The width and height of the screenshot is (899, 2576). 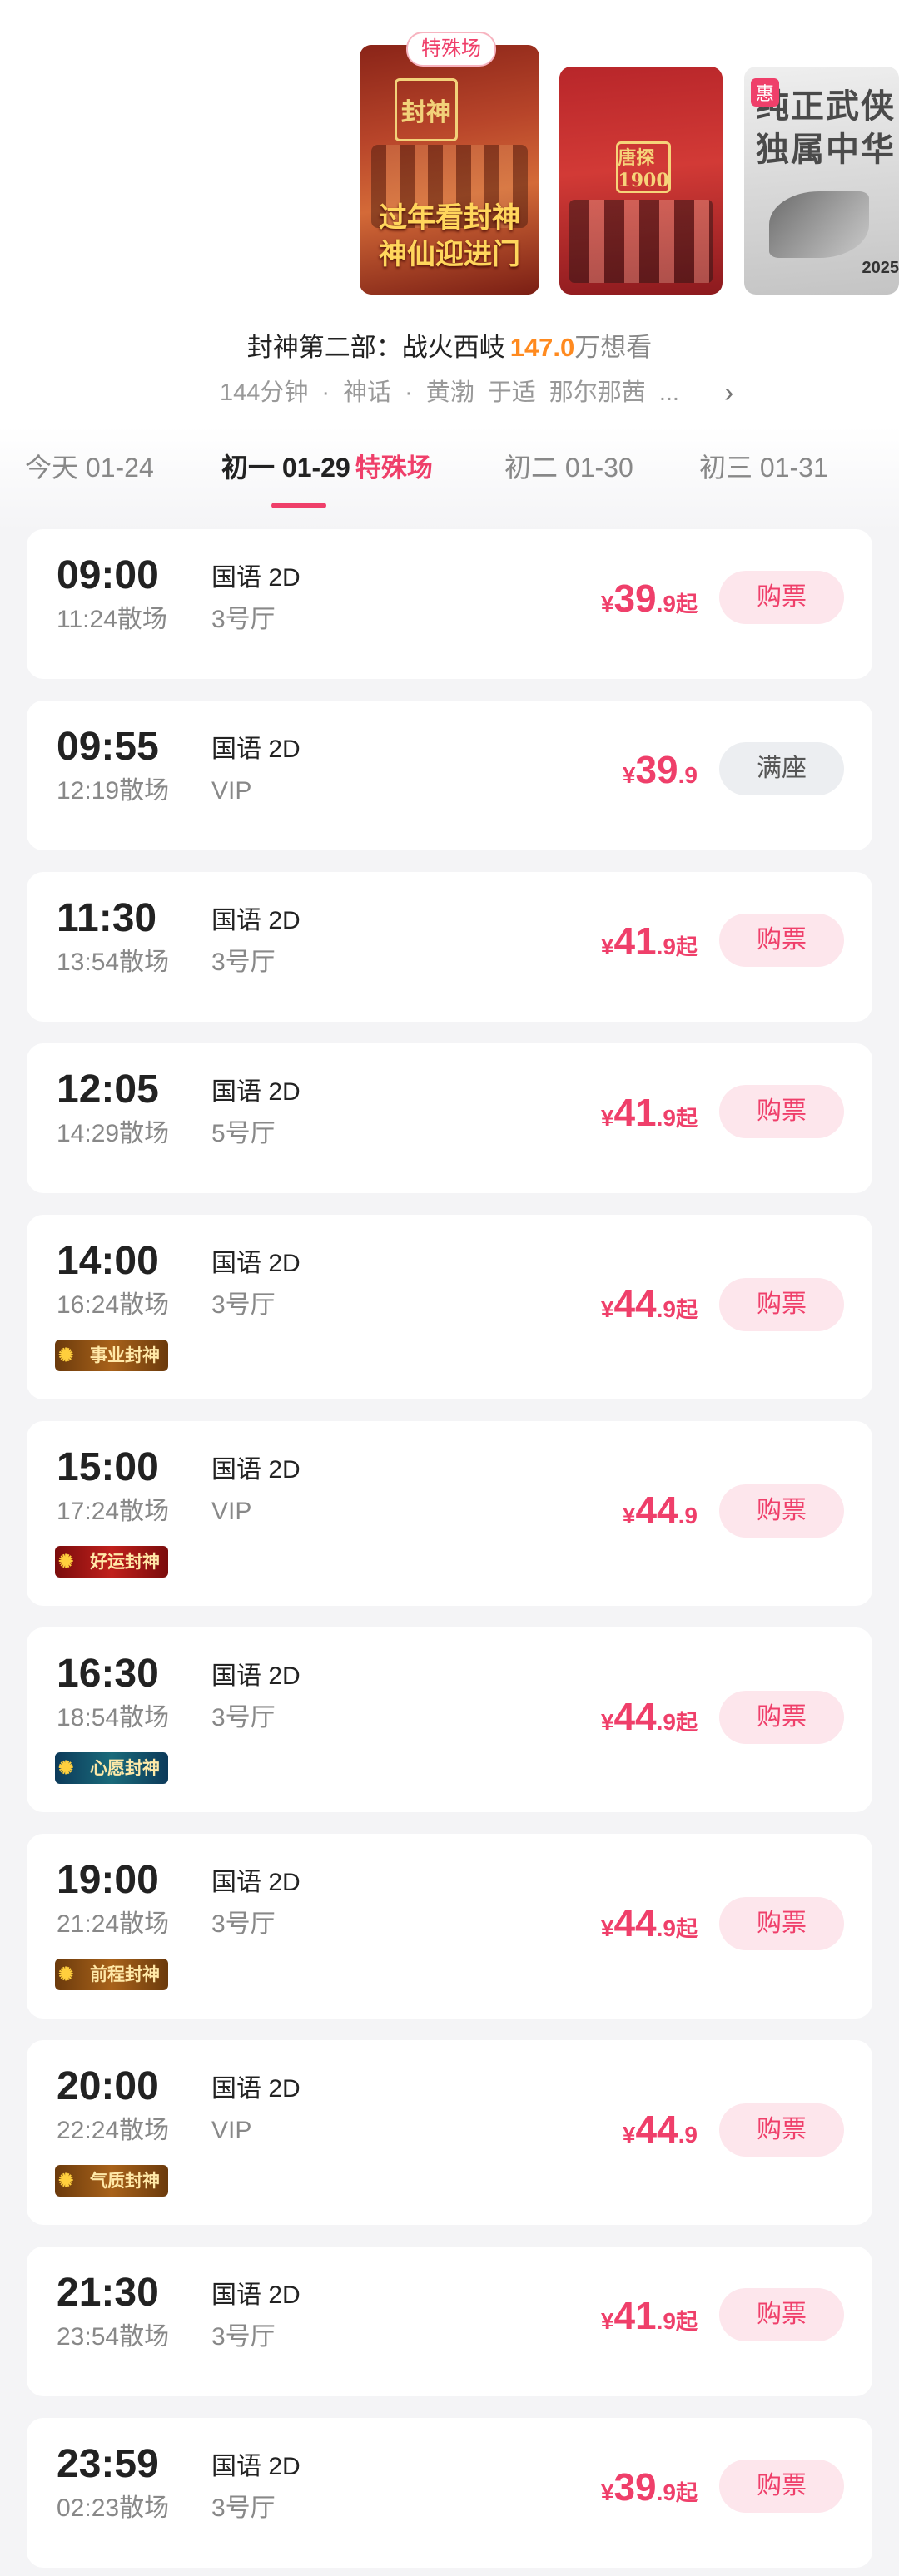 I want to click on cast-member: 黄渤, so click(x=449, y=393).